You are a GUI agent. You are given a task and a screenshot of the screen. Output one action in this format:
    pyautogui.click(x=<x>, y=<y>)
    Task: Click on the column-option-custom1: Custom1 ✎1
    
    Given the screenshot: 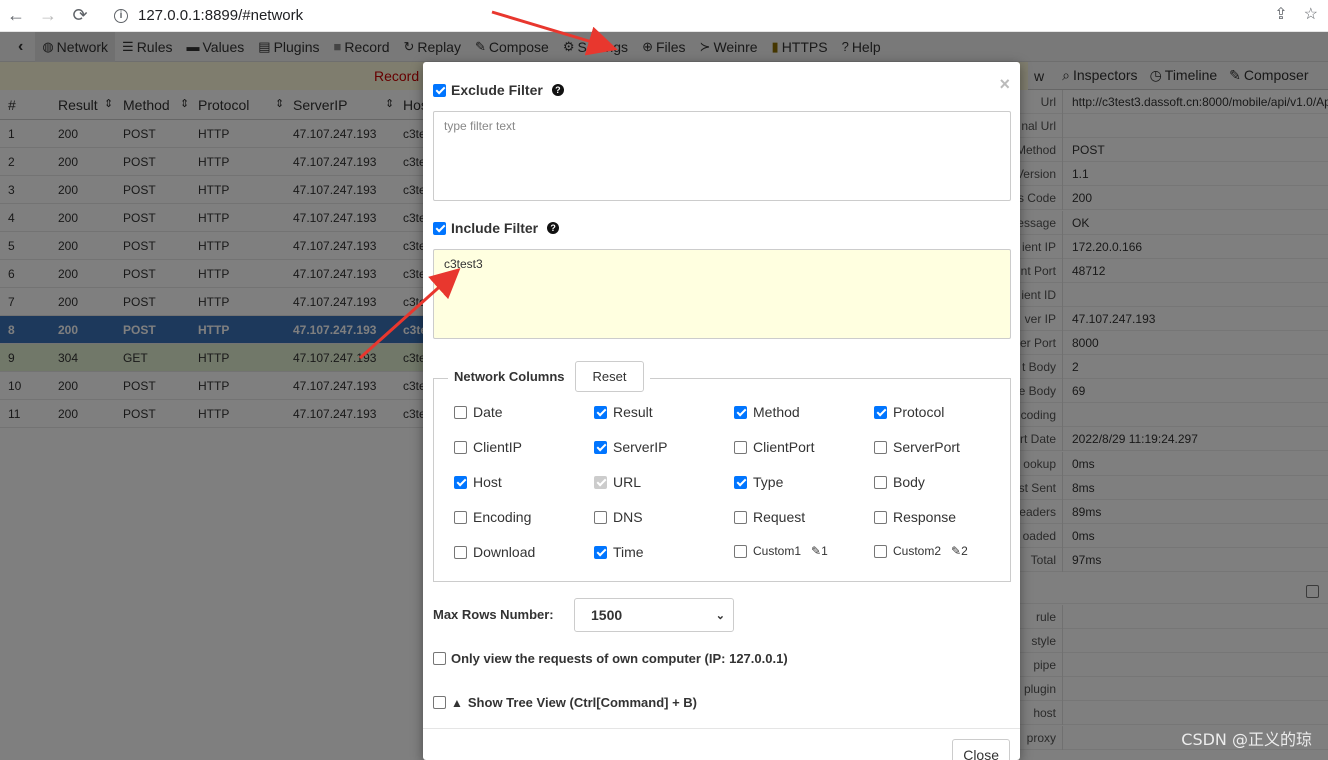 What is the action you would take?
    pyautogui.click(x=781, y=551)
    